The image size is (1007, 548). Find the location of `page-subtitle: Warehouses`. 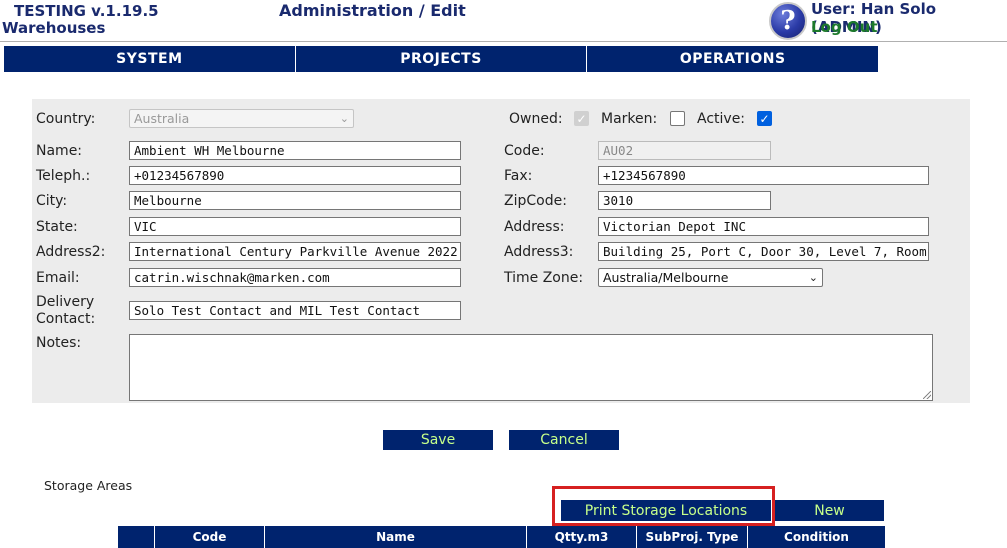

page-subtitle: Warehouses is located at coordinates (54, 28).